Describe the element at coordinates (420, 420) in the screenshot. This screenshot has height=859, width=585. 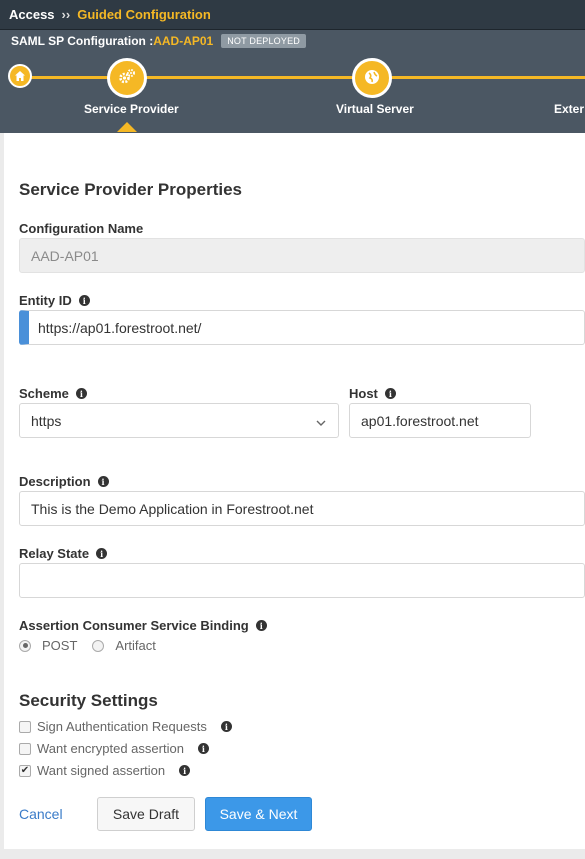
I see `host-value: ap01.forestroot.net` at that location.